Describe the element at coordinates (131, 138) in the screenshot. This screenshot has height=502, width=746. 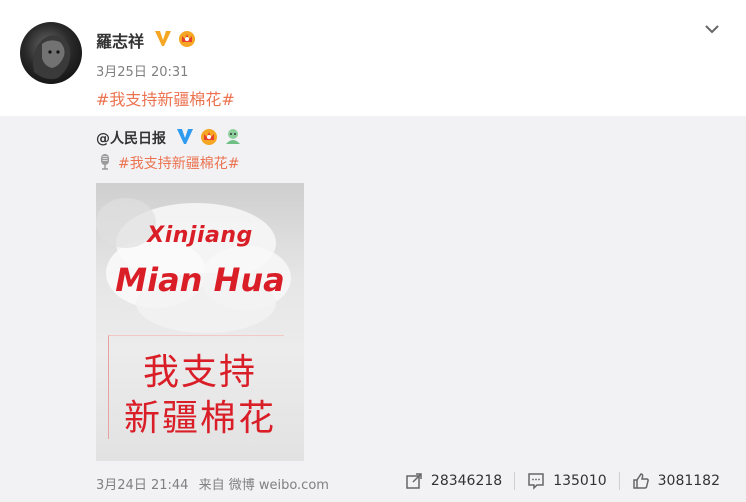
I see `original-author: @人民日报` at that location.